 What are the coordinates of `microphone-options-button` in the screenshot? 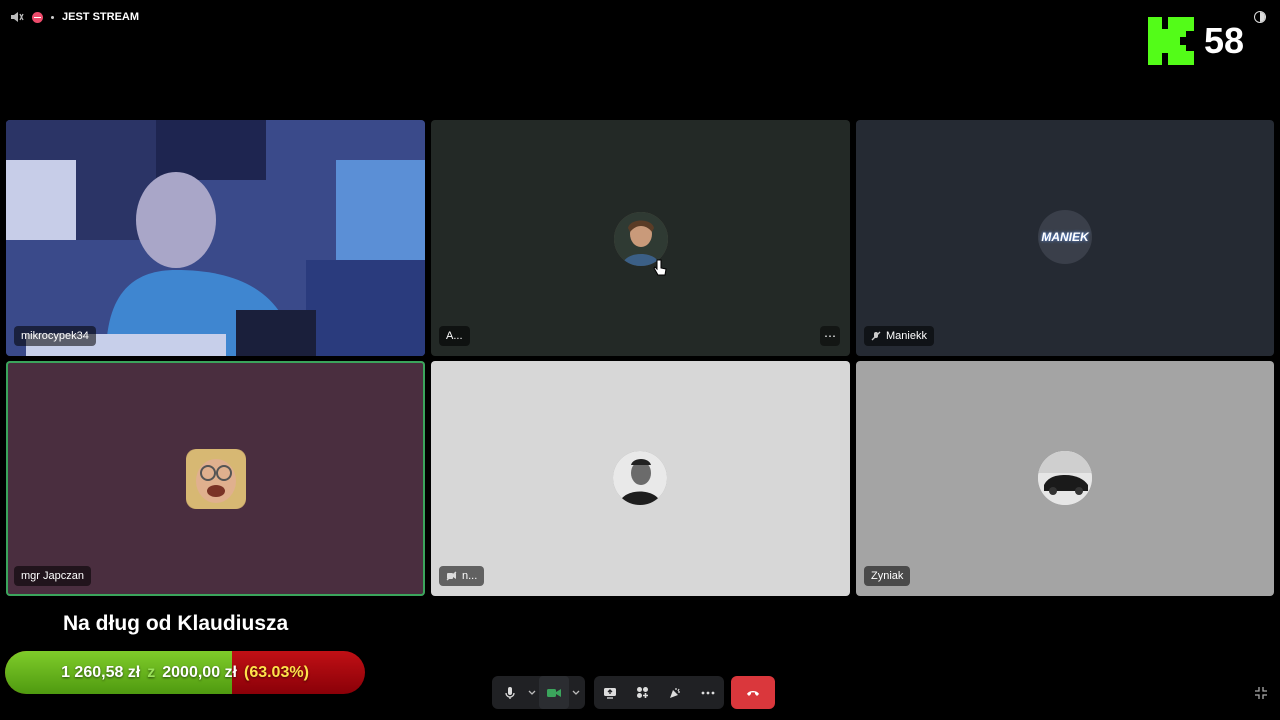 It's located at (532, 692).